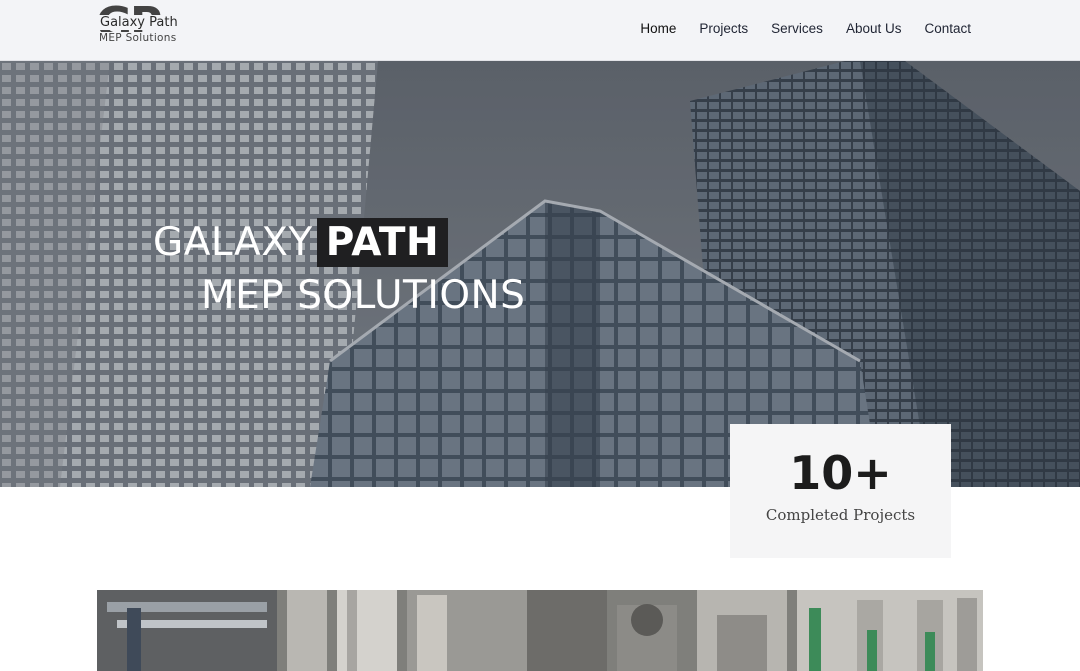  I want to click on main-nav: Home Projects Services About Us Contact, so click(805, 28).